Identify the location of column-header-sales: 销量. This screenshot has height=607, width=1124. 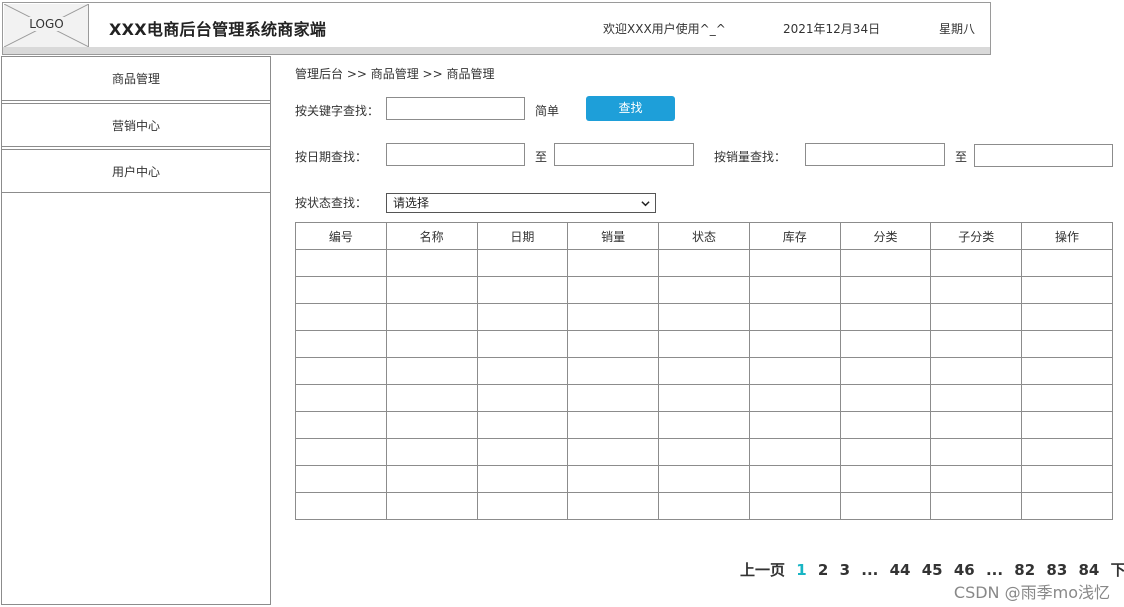
(613, 236).